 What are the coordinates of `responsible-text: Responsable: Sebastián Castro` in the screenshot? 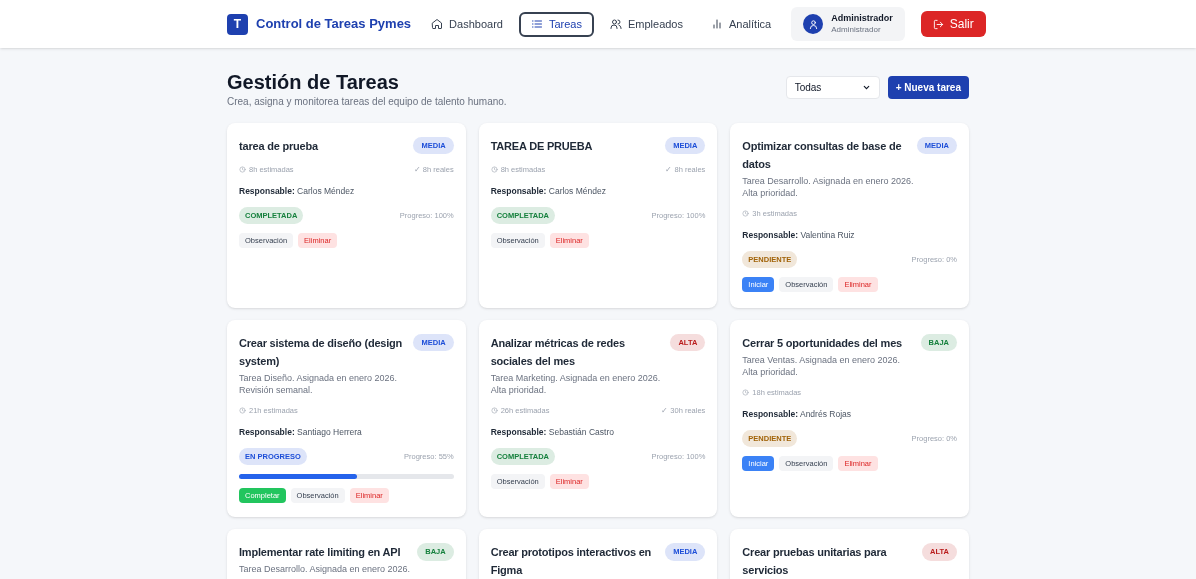 It's located at (552, 432).